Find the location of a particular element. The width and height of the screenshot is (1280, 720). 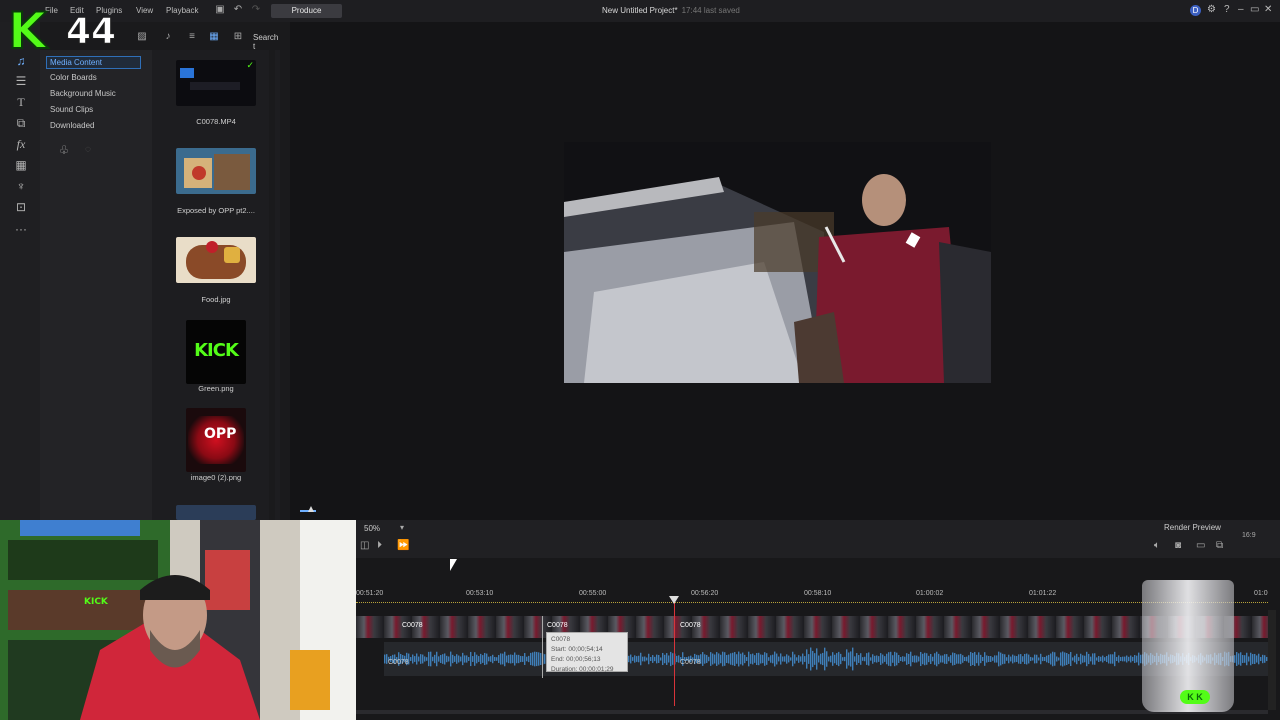

timeline-hscrollbar is located at coordinates (812, 712).